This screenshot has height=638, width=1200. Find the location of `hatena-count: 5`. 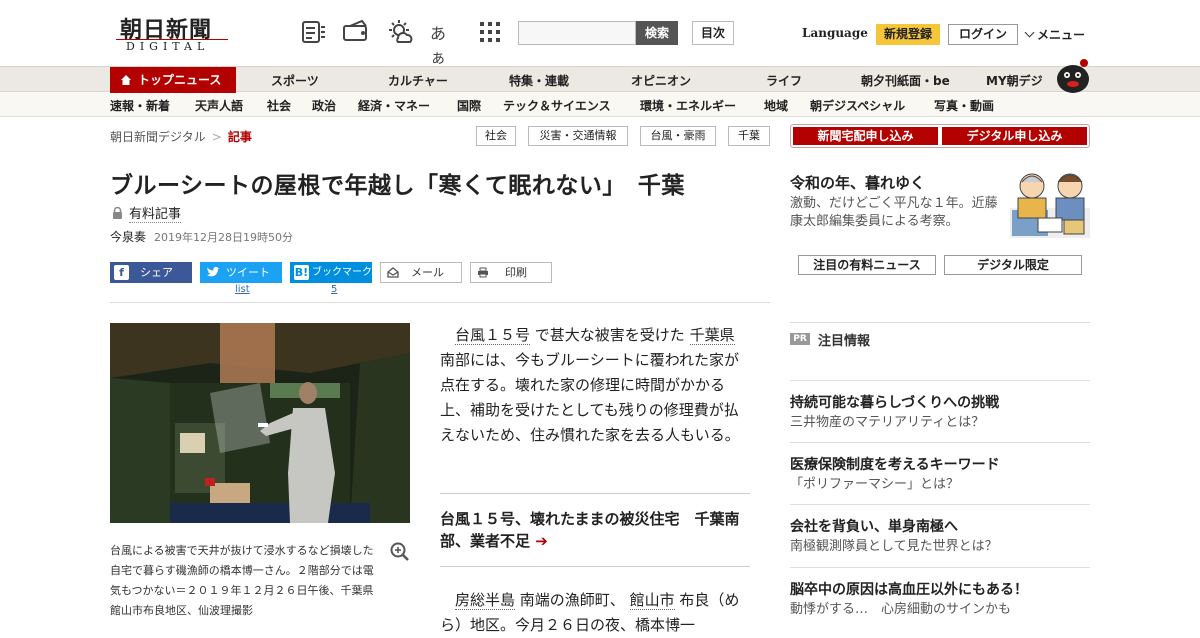

hatena-count: 5 is located at coordinates (334, 289).